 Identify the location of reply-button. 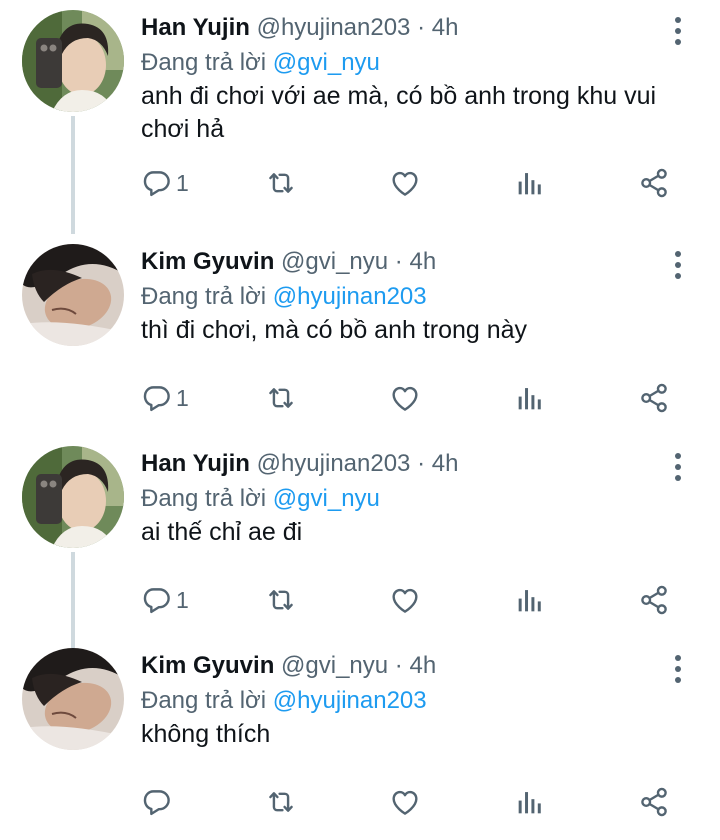
(158, 802).